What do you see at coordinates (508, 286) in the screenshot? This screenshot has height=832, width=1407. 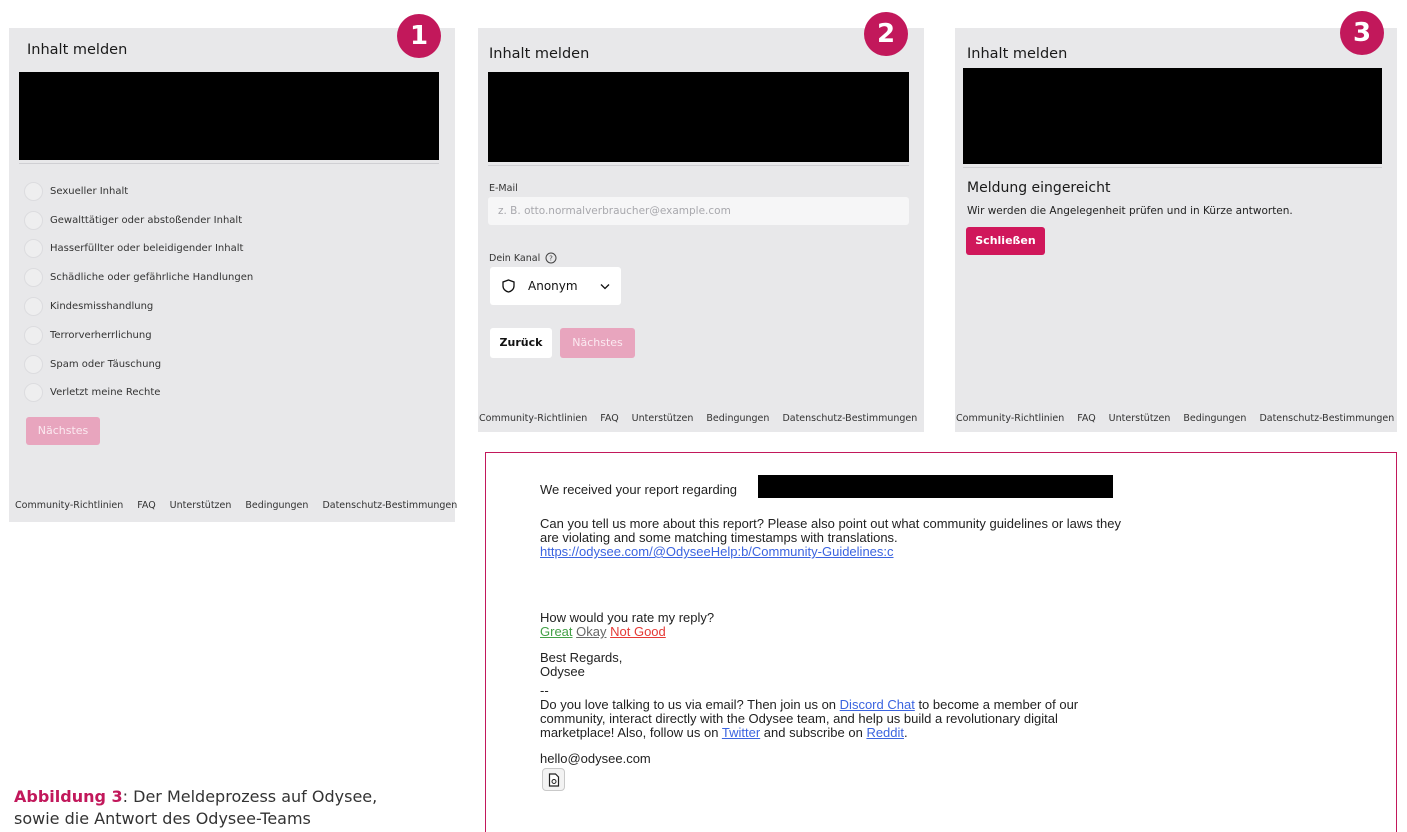 I see `shield-icon` at bounding box center [508, 286].